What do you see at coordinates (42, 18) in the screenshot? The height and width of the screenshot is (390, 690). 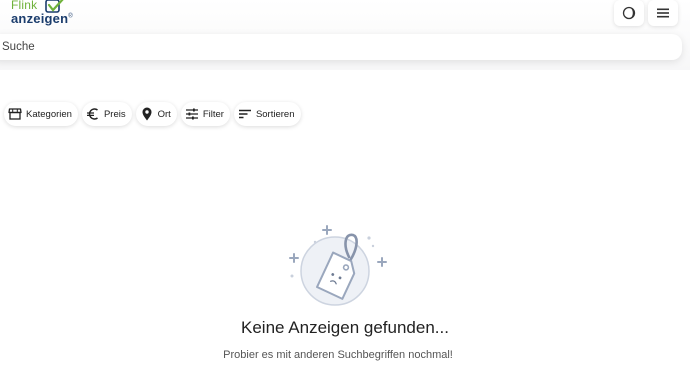 I see `logo-text-line2: anzeigen®` at bounding box center [42, 18].